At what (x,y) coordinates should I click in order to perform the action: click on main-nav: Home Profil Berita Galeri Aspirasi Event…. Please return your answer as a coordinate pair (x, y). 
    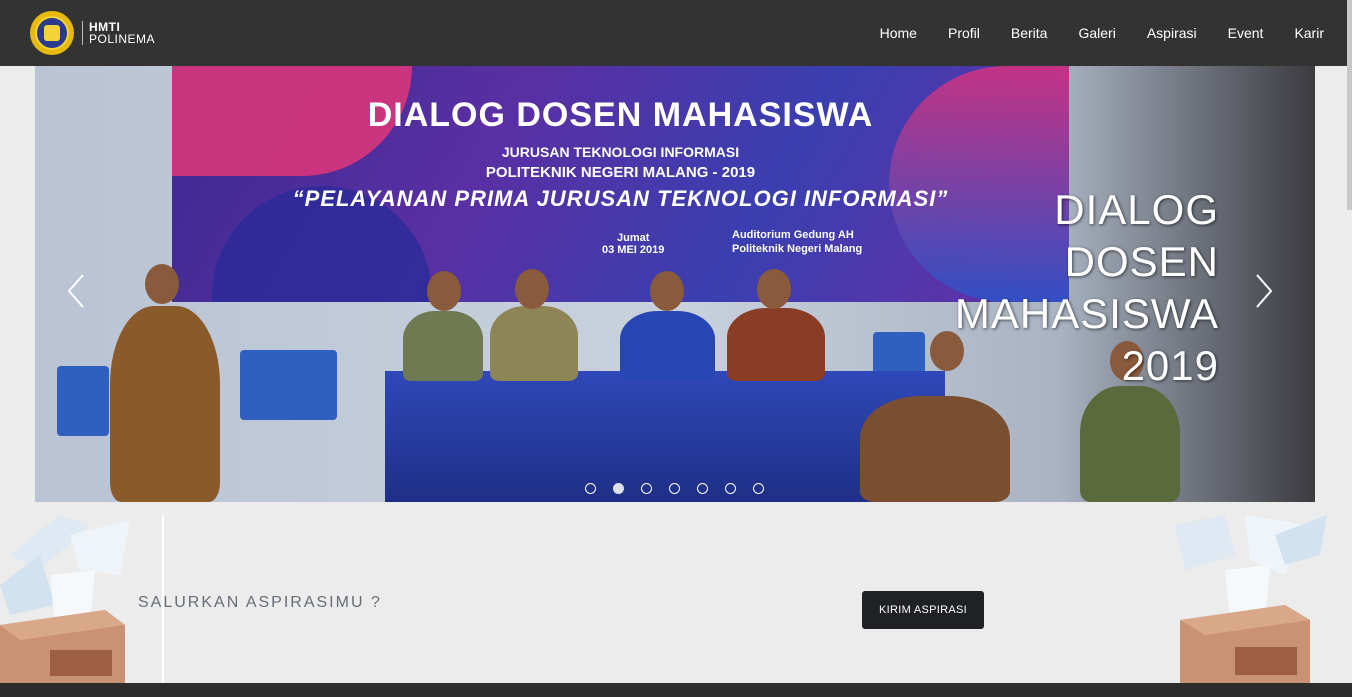
    Looking at the image, I should click on (1086, 33).